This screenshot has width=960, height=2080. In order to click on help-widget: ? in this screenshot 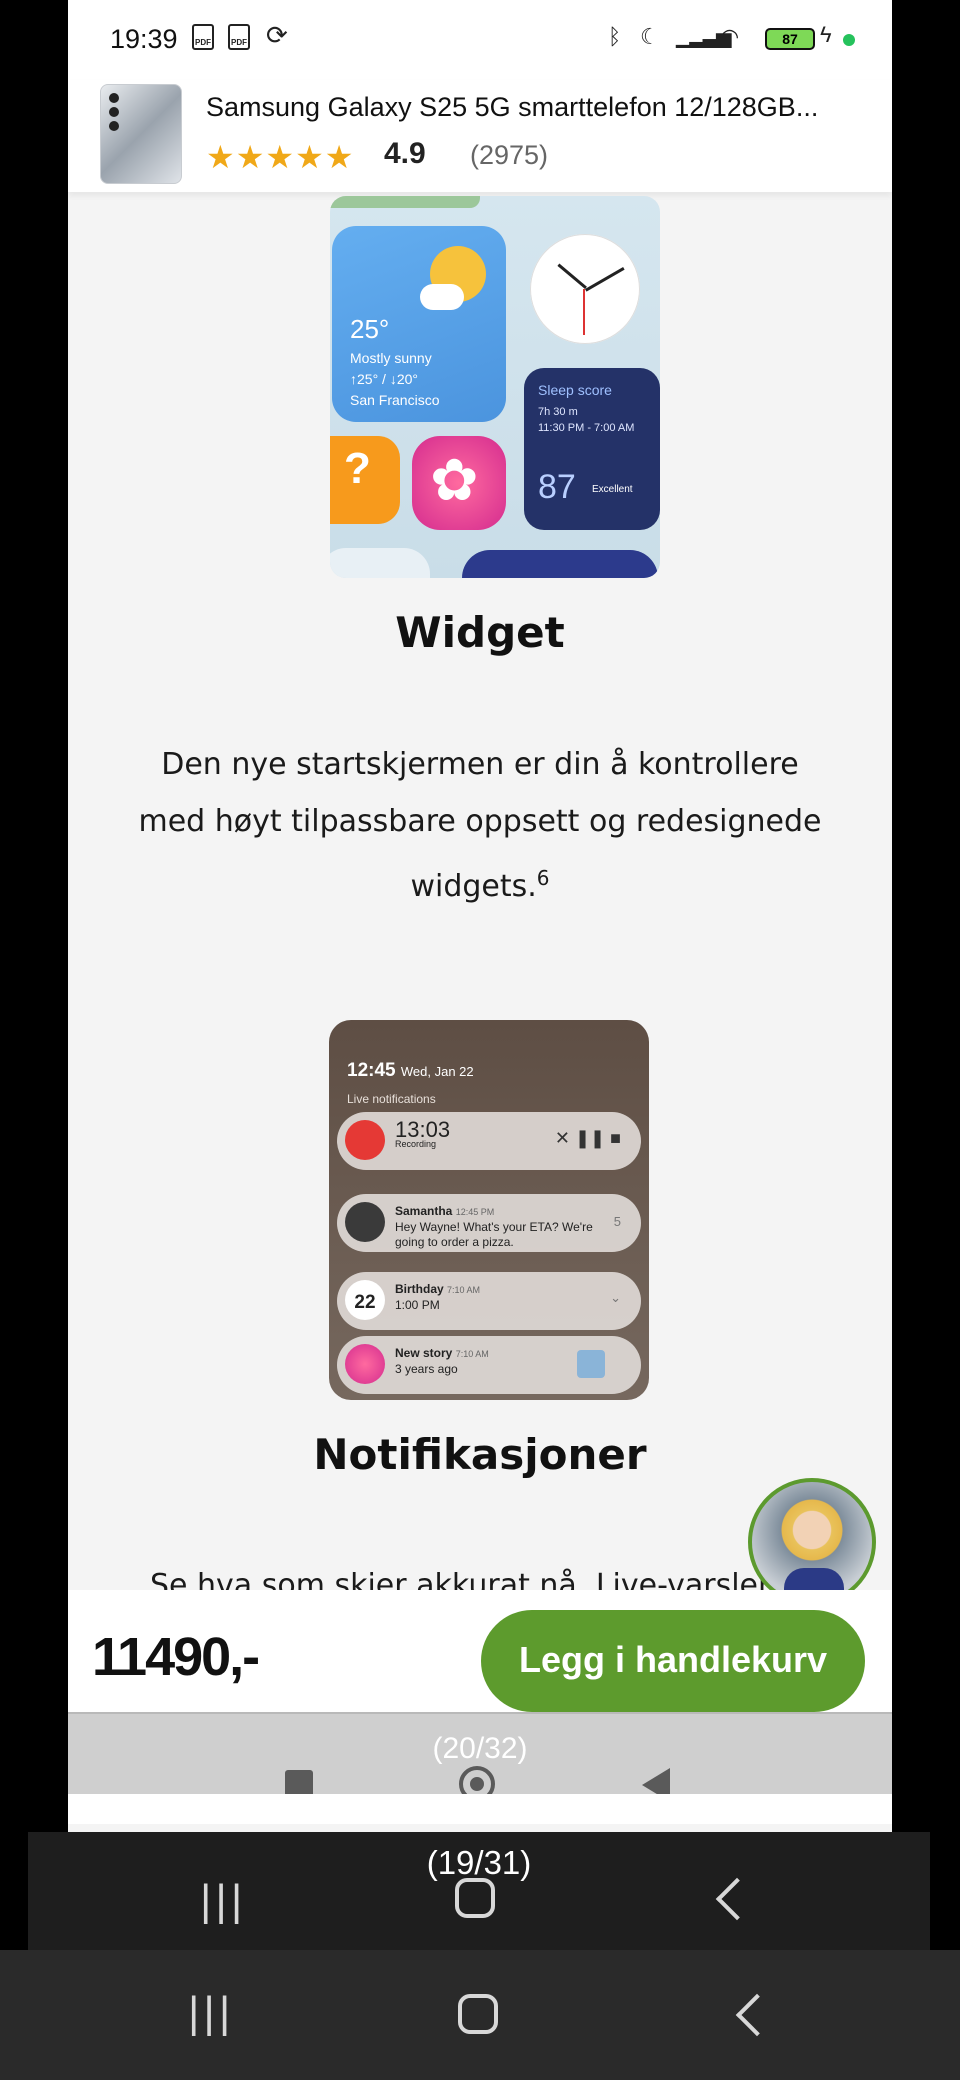, I will do `click(365, 480)`.